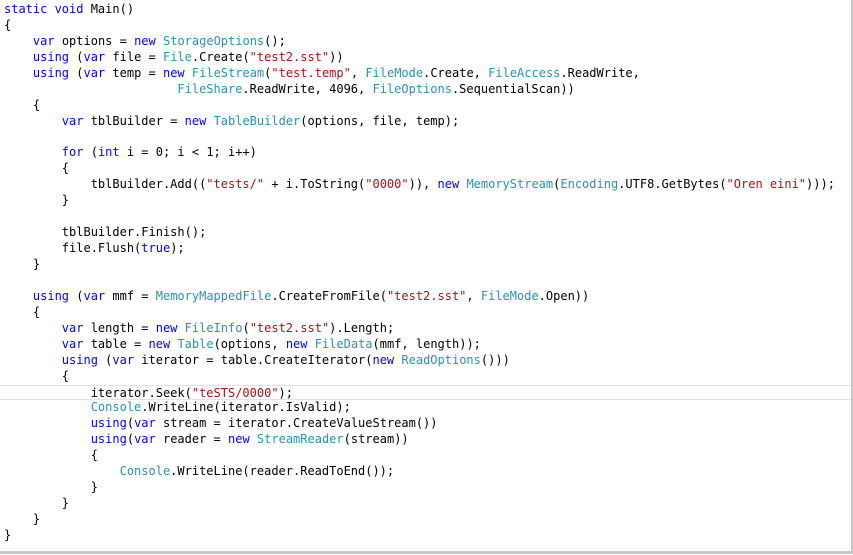 This screenshot has height=555, width=853. What do you see at coordinates (191, 439) in the screenshot?
I see `code-text: reader =` at bounding box center [191, 439].